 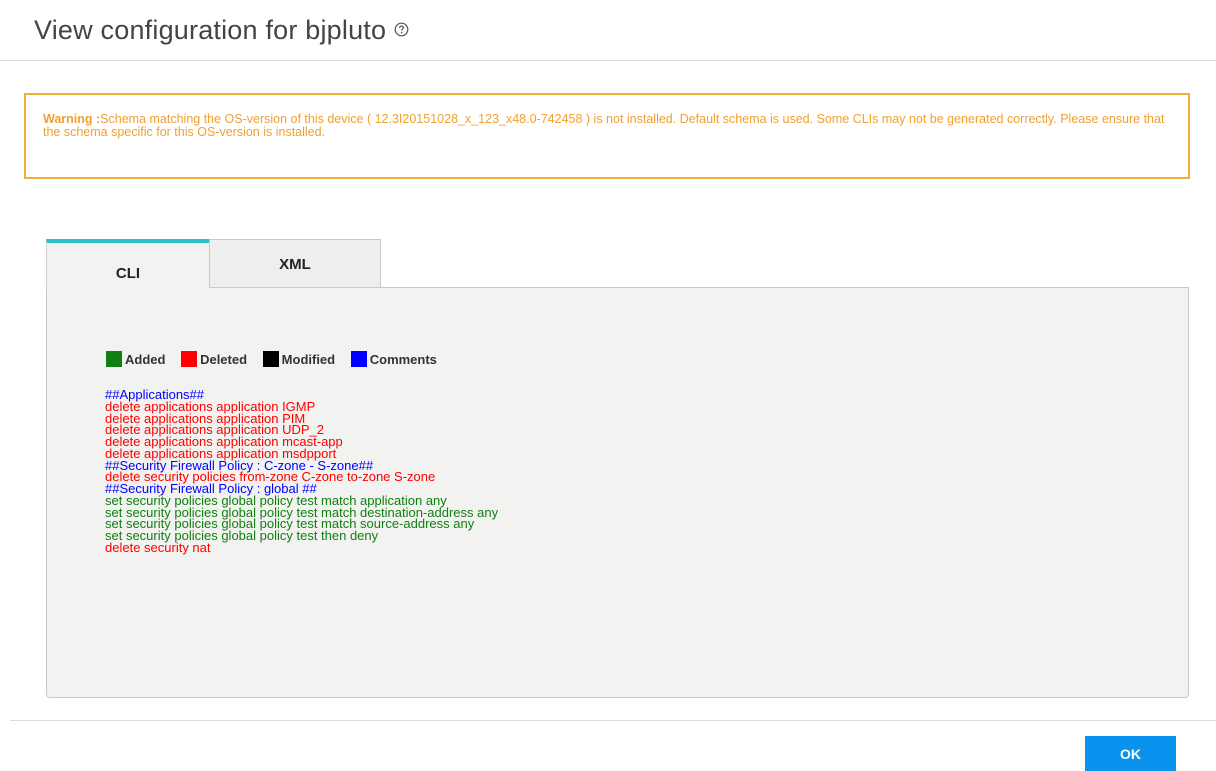 What do you see at coordinates (145, 359) in the screenshot?
I see `legend-label-added: Added` at bounding box center [145, 359].